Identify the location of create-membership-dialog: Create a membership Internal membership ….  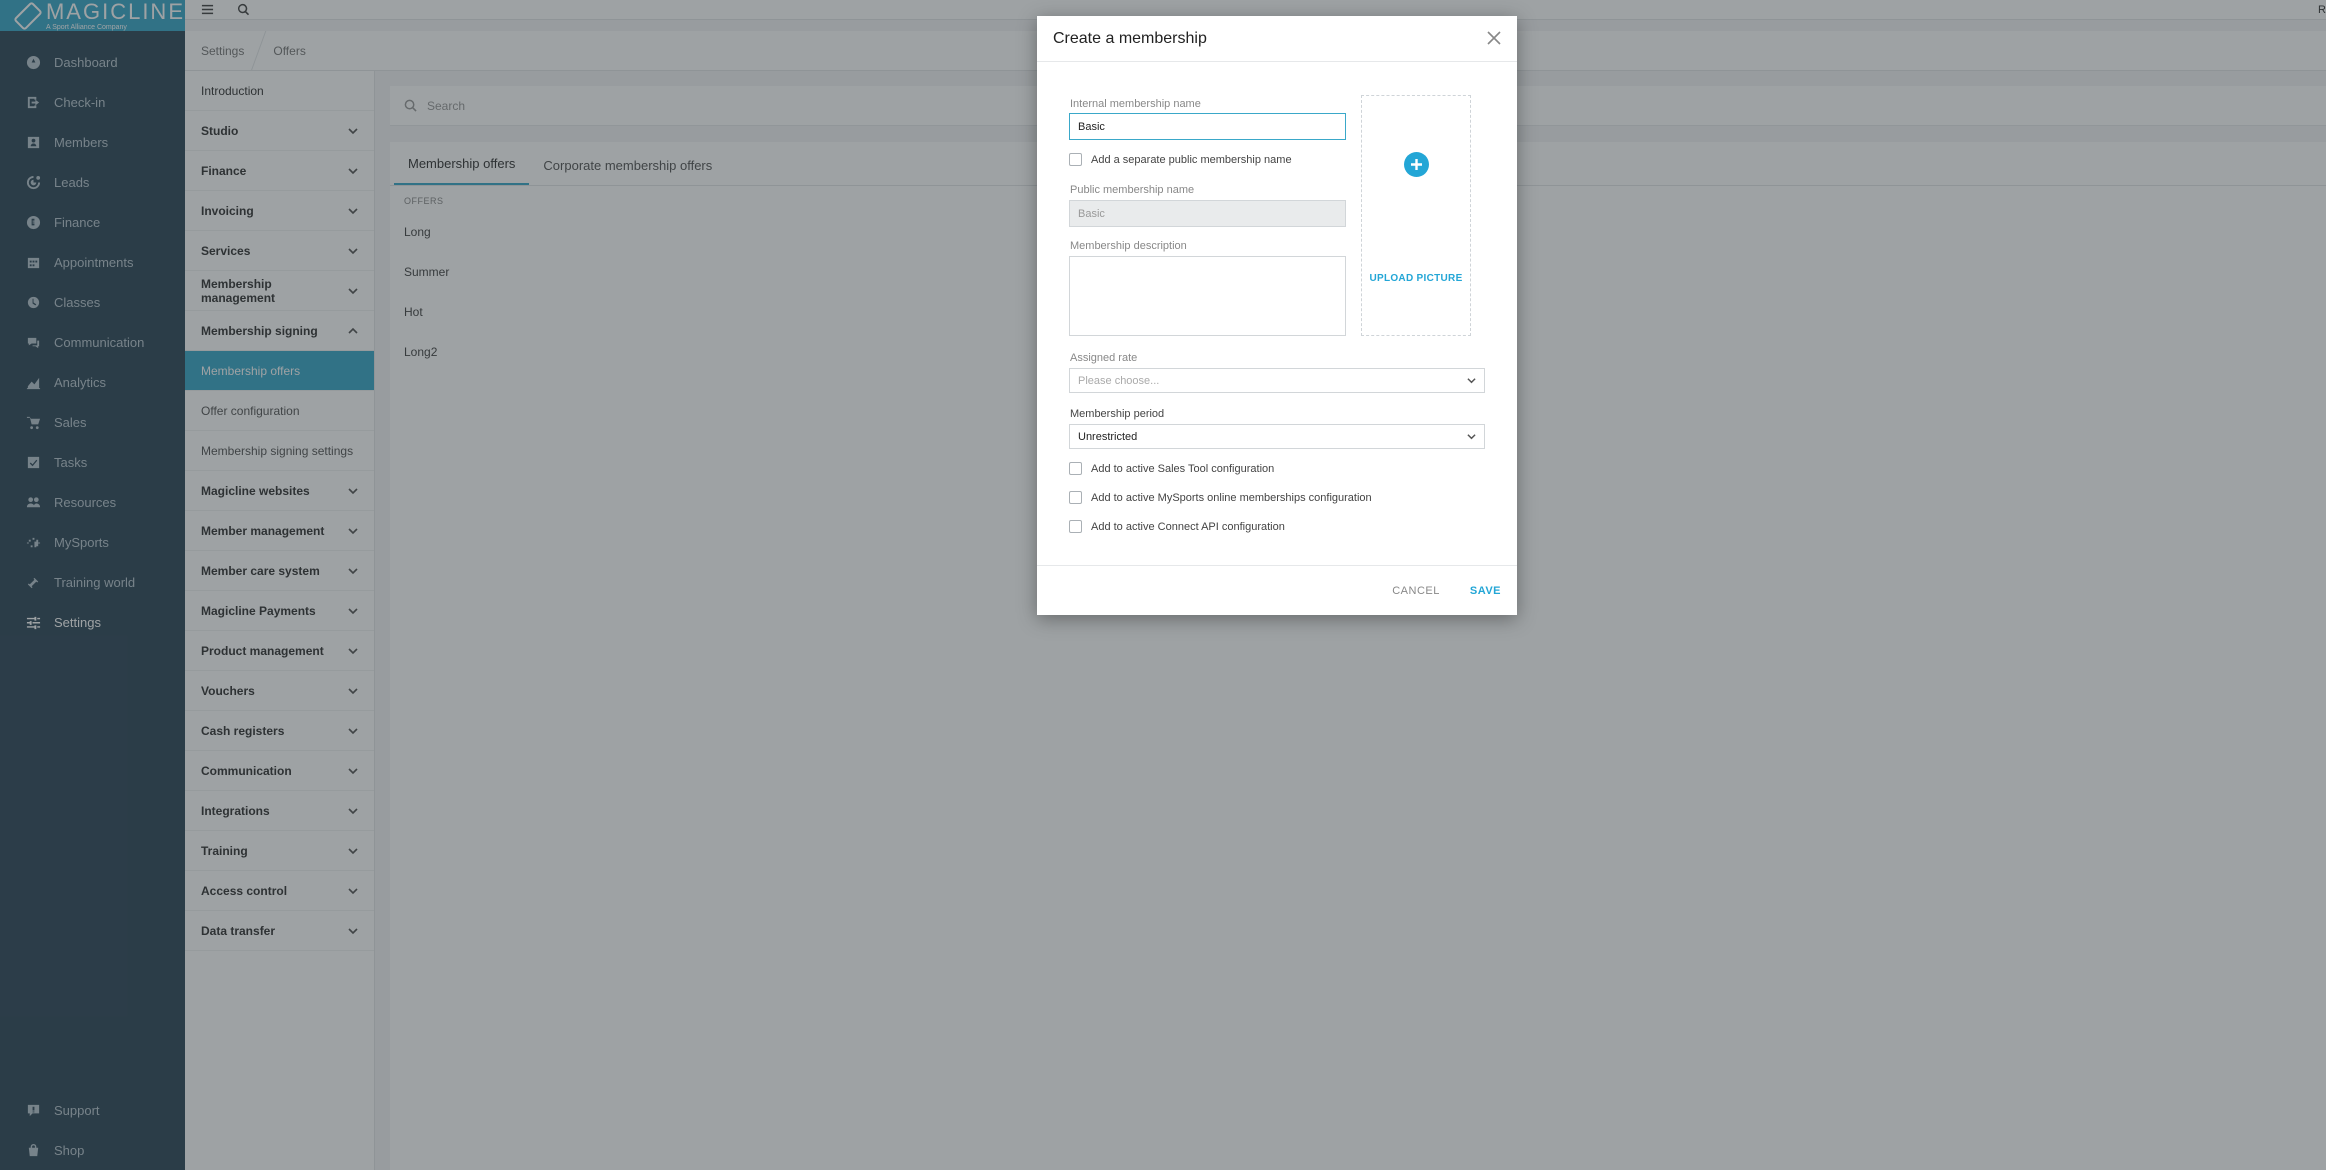
(1277, 315).